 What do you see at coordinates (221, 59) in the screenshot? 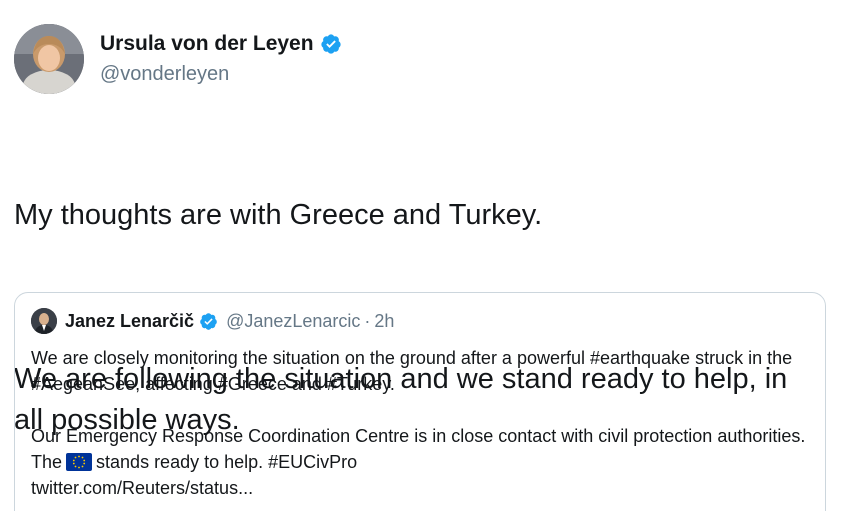
I see `author-info: Ursula von der Leyen @vonderleyen` at bounding box center [221, 59].